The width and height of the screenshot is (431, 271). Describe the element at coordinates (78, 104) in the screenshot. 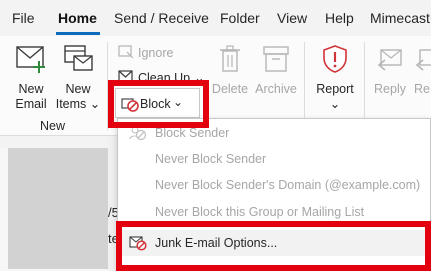

I see `new-items-label-2: Items ⌄` at that location.